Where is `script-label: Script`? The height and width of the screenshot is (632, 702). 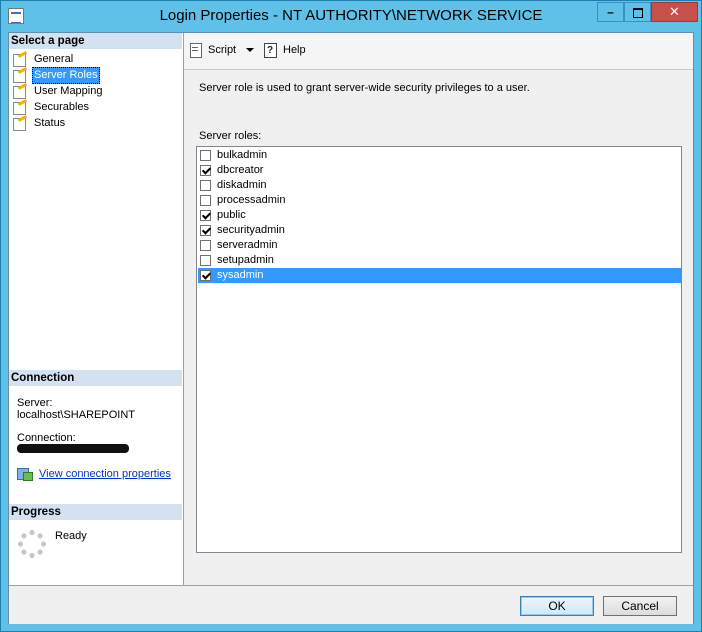 script-label: Script is located at coordinates (222, 50).